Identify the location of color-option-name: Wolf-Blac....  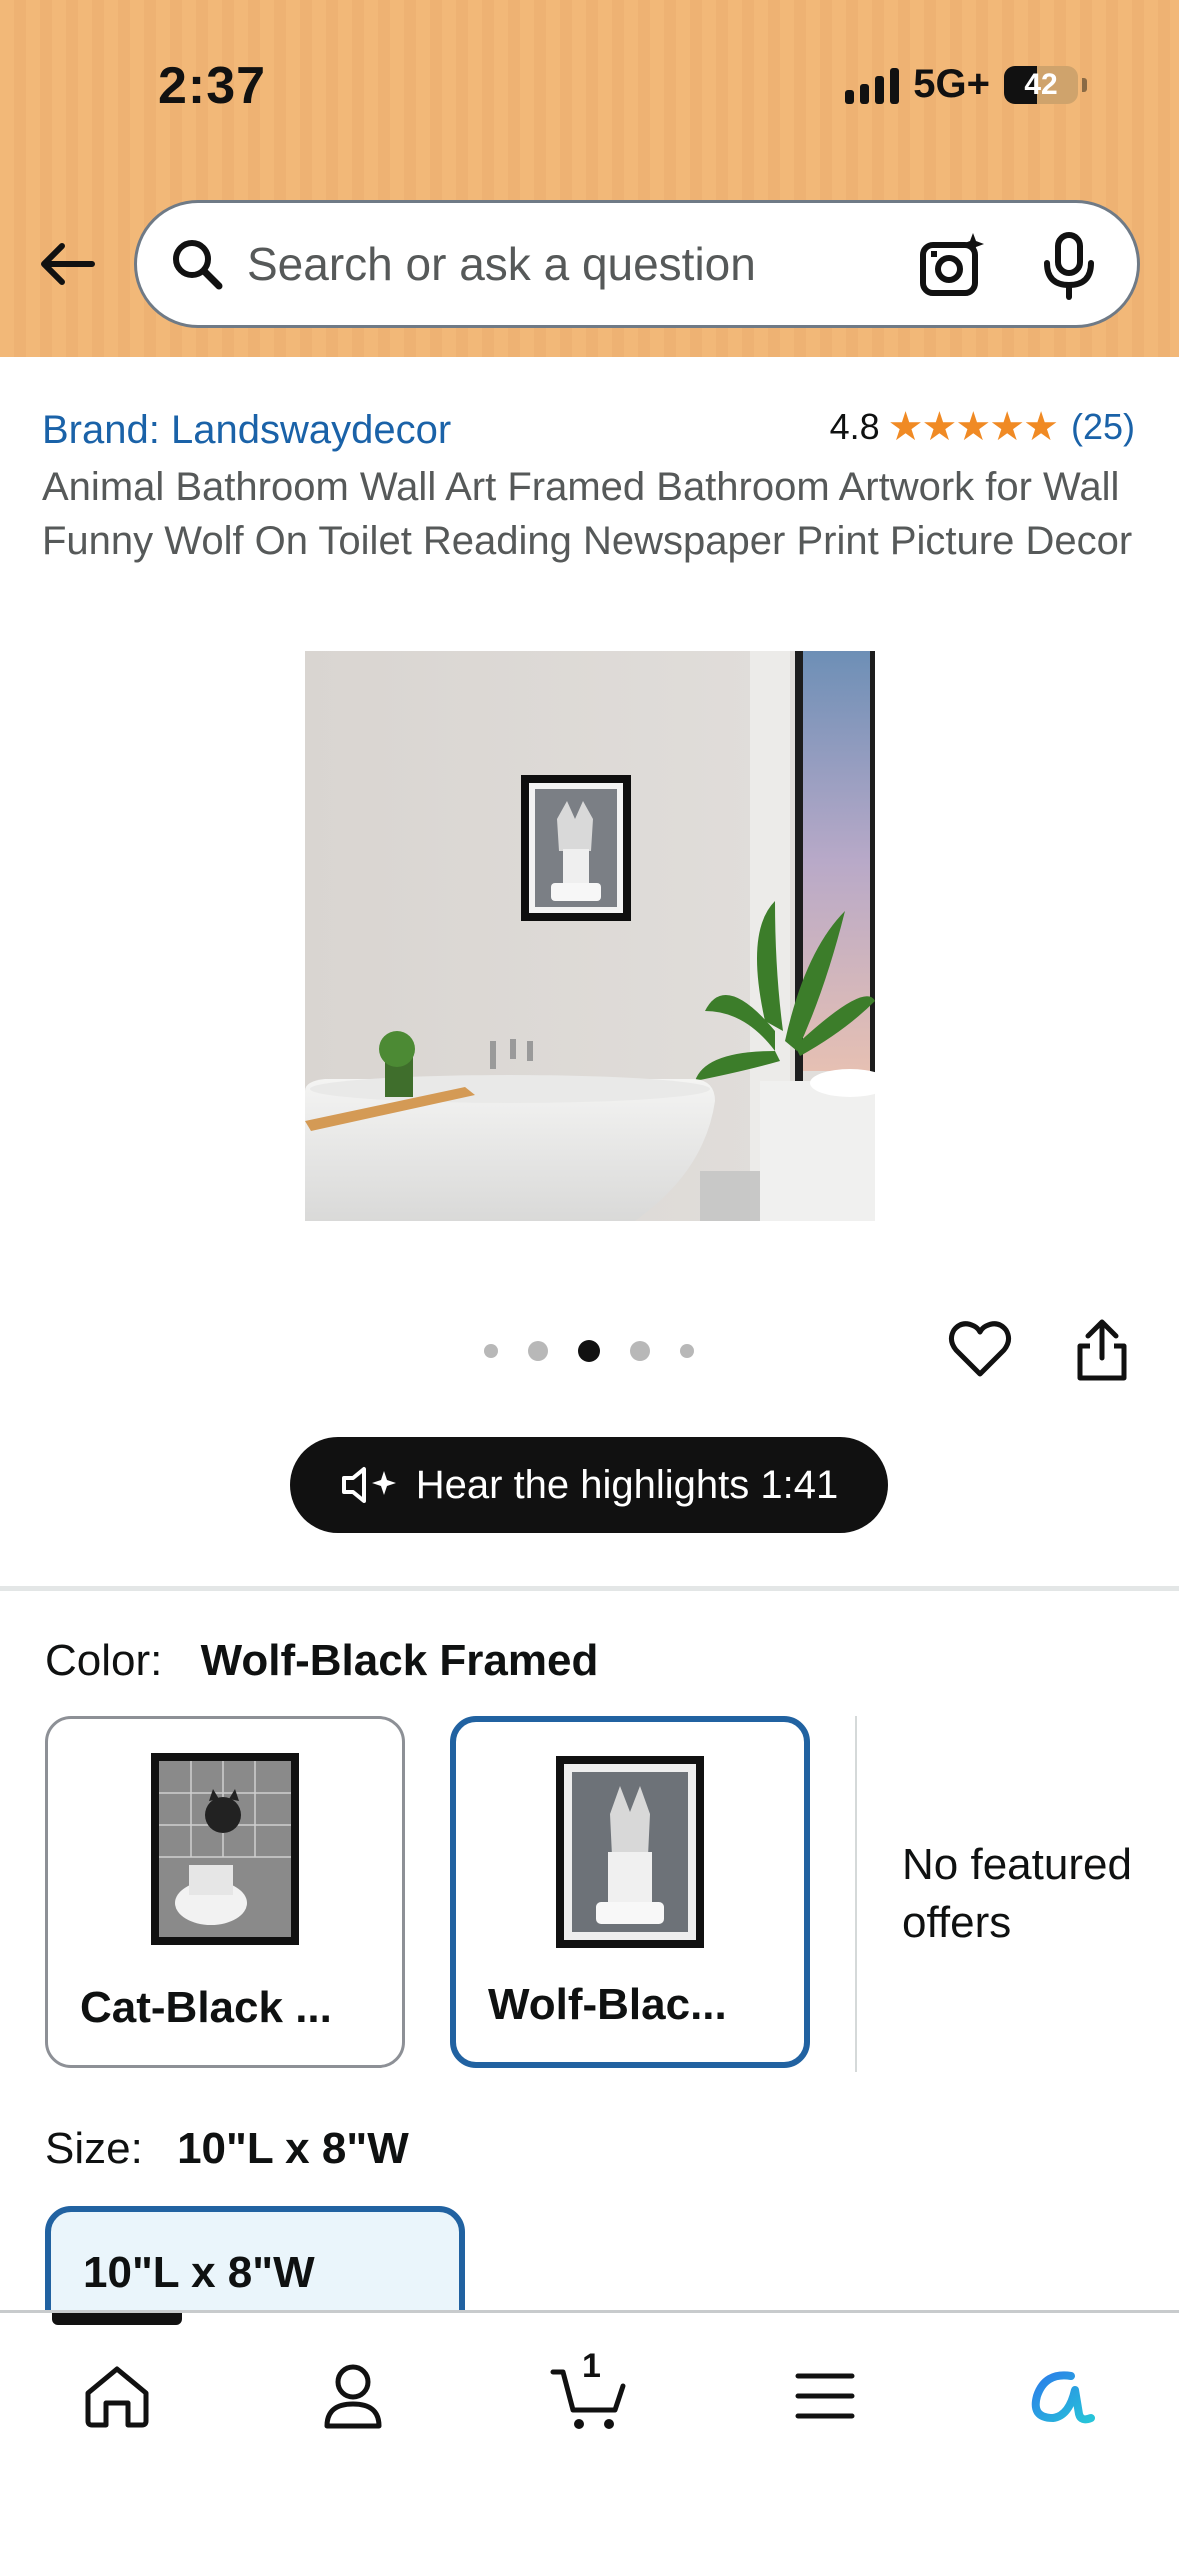
(607, 2004).